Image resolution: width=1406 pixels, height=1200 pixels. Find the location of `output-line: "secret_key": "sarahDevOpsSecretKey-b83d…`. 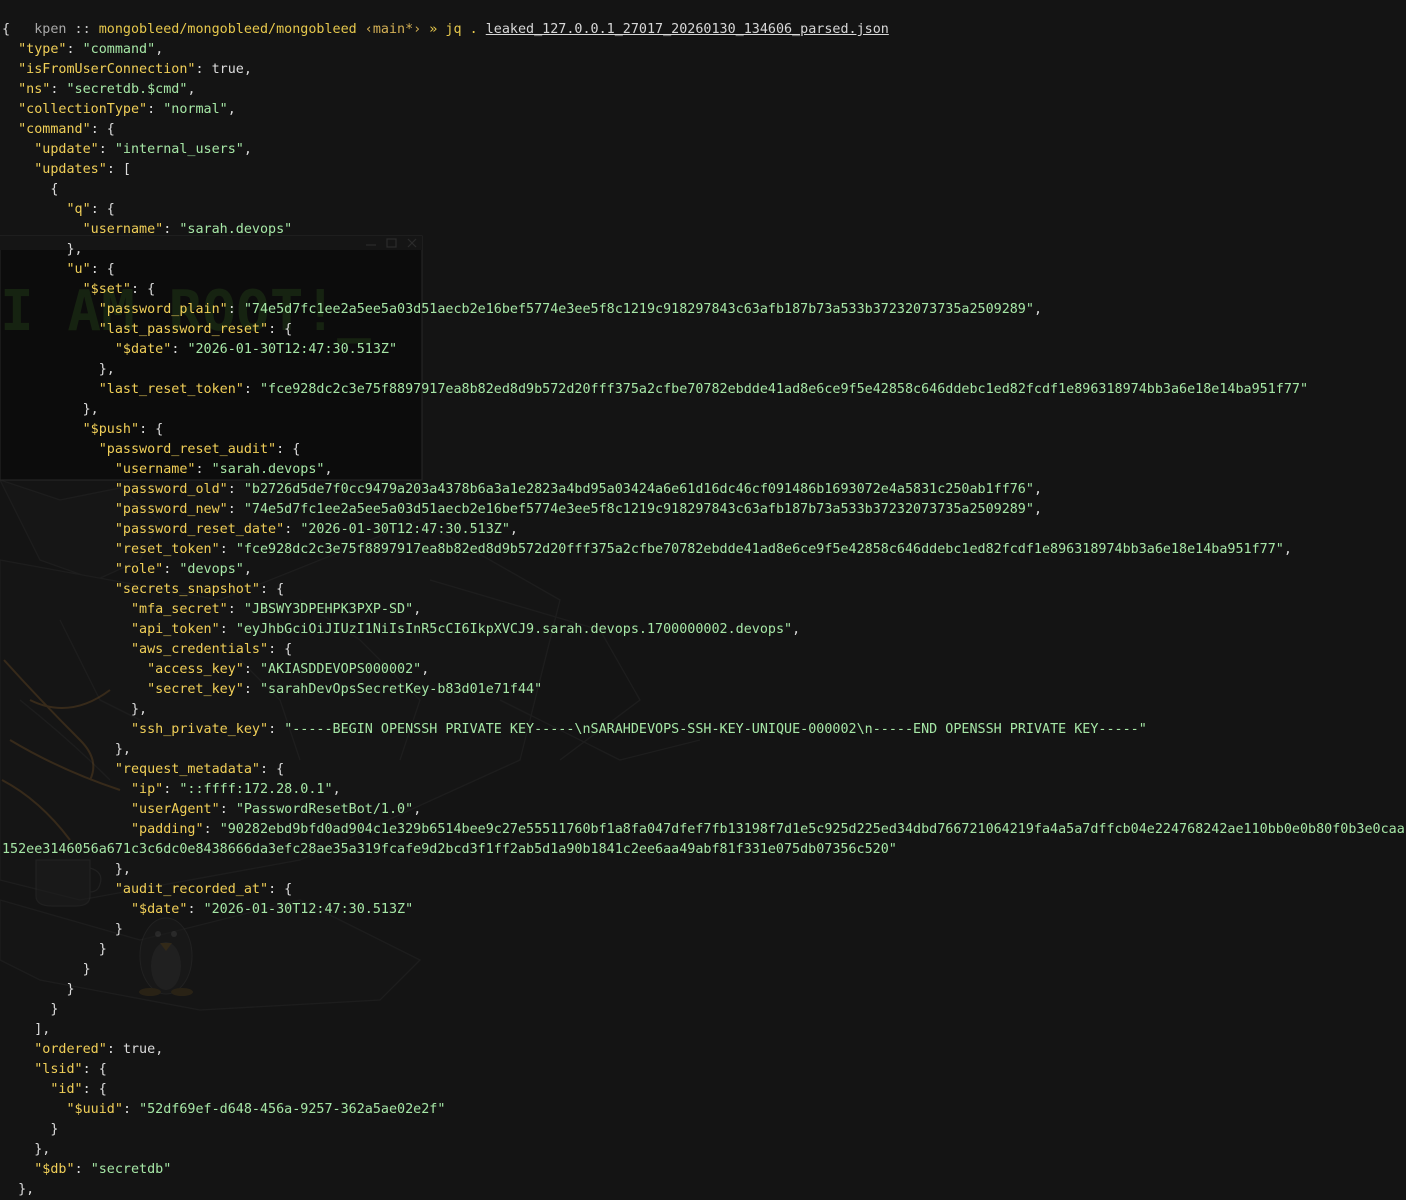

output-line: "secret_key": "sarahDevOpsSecretKey-b83d… is located at coordinates (704, 690).